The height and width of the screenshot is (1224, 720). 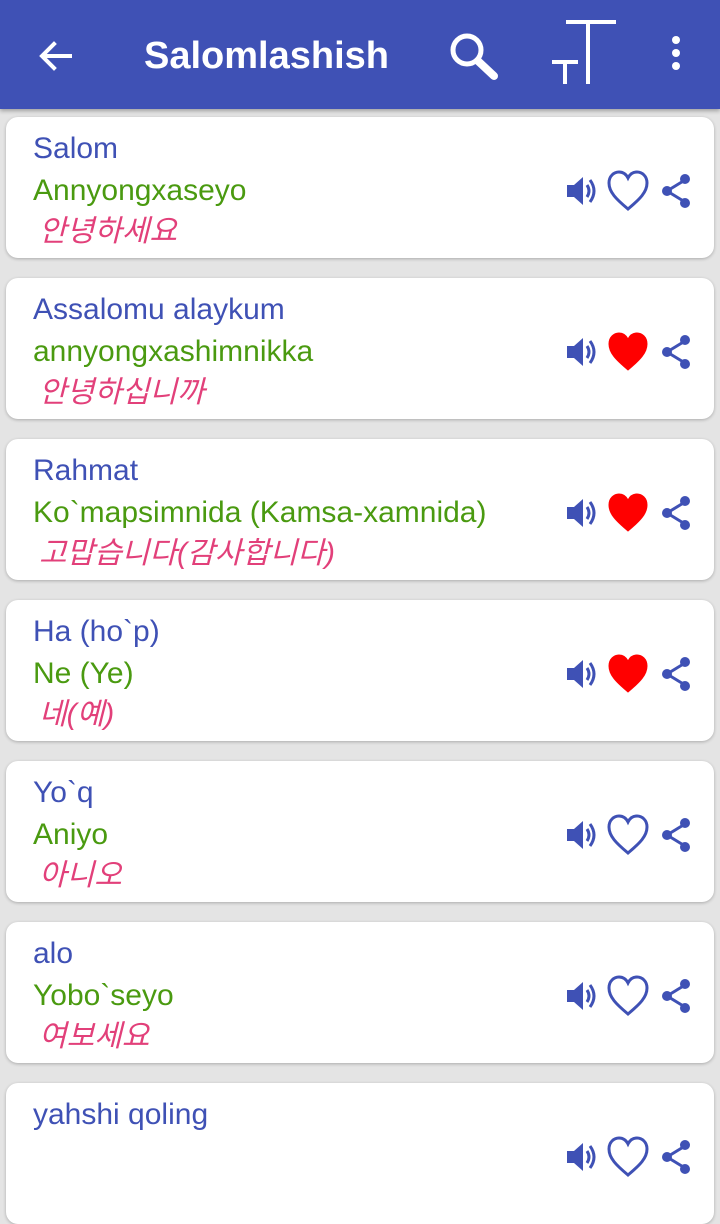 What do you see at coordinates (122, 392) in the screenshot?
I see `korean-text: 안녕하십니까` at bounding box center [122, 392].